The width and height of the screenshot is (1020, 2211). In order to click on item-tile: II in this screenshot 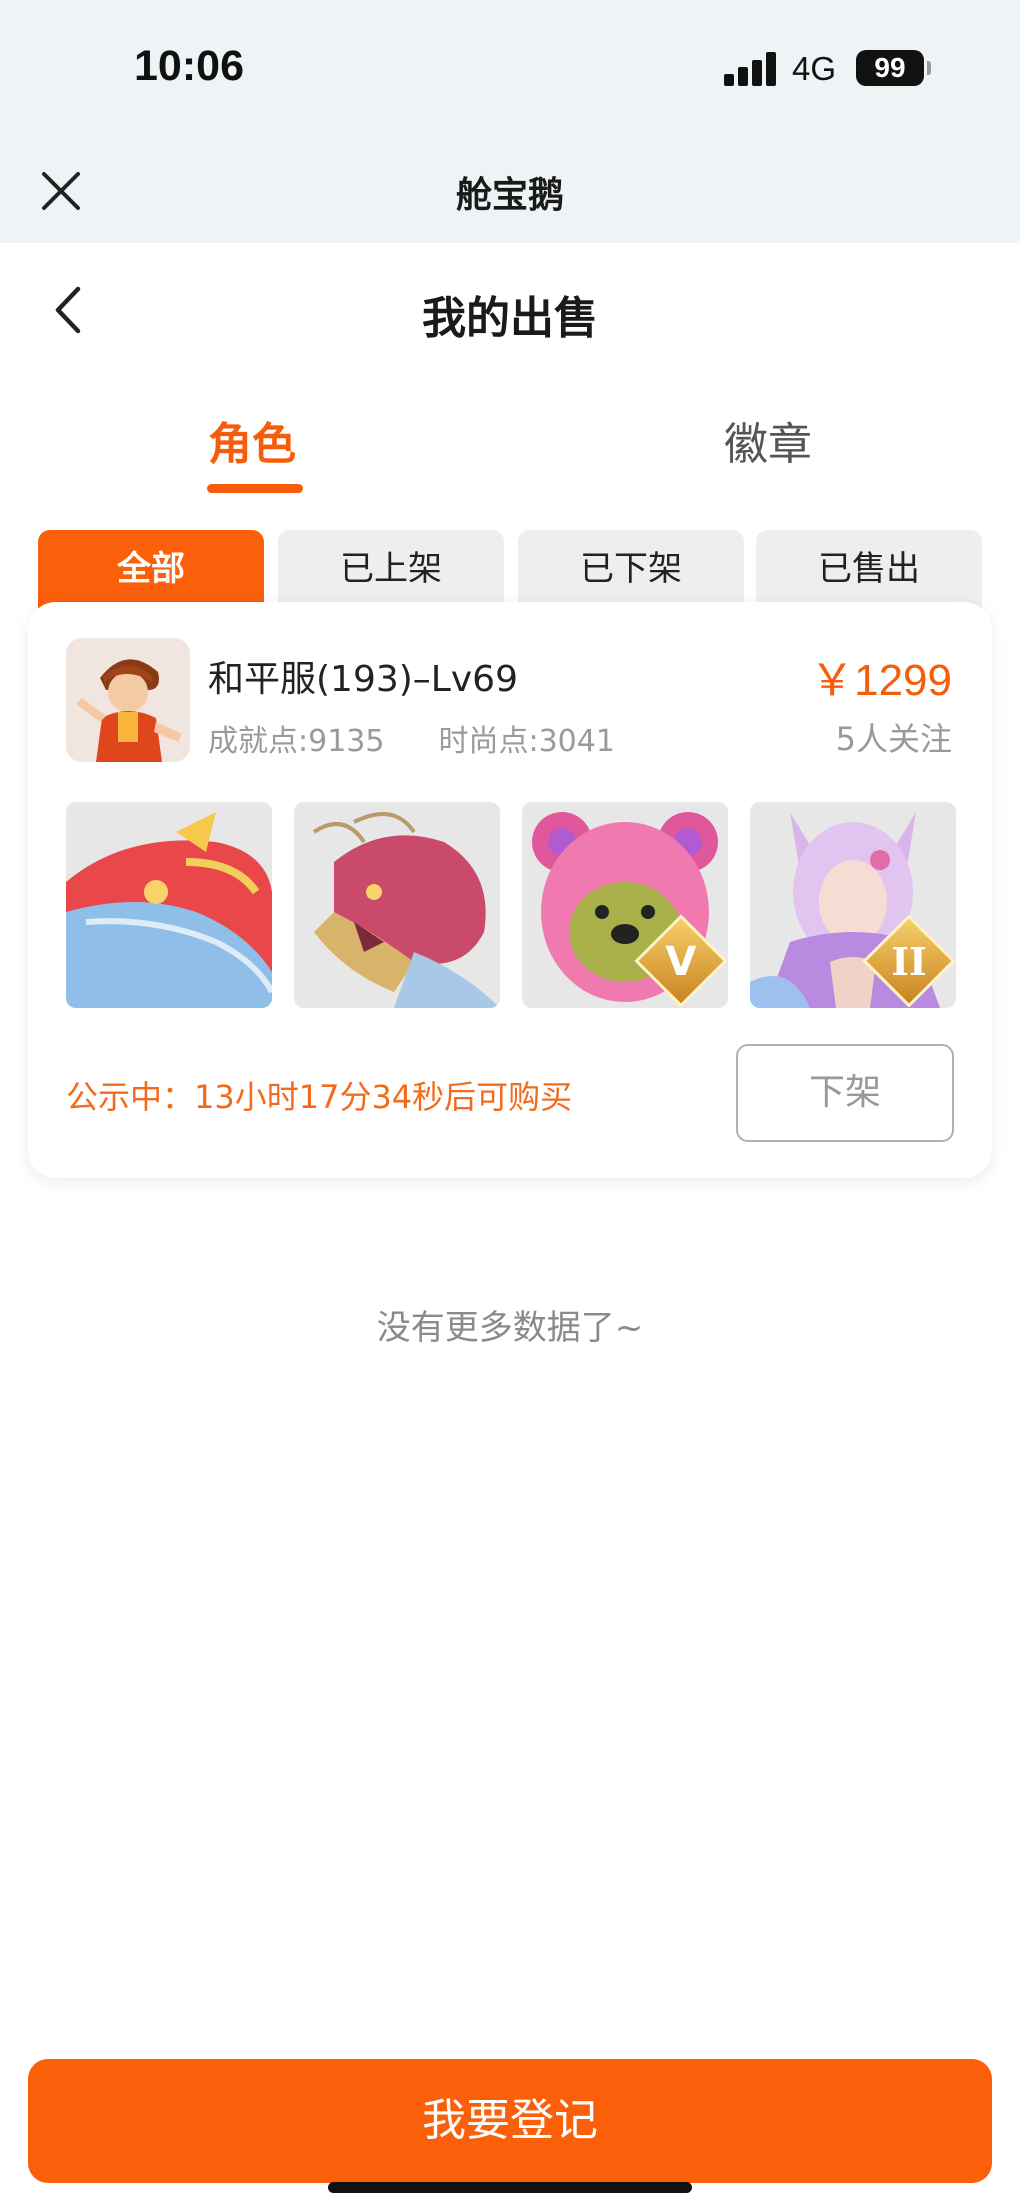, I will do `click(853, 905)`.